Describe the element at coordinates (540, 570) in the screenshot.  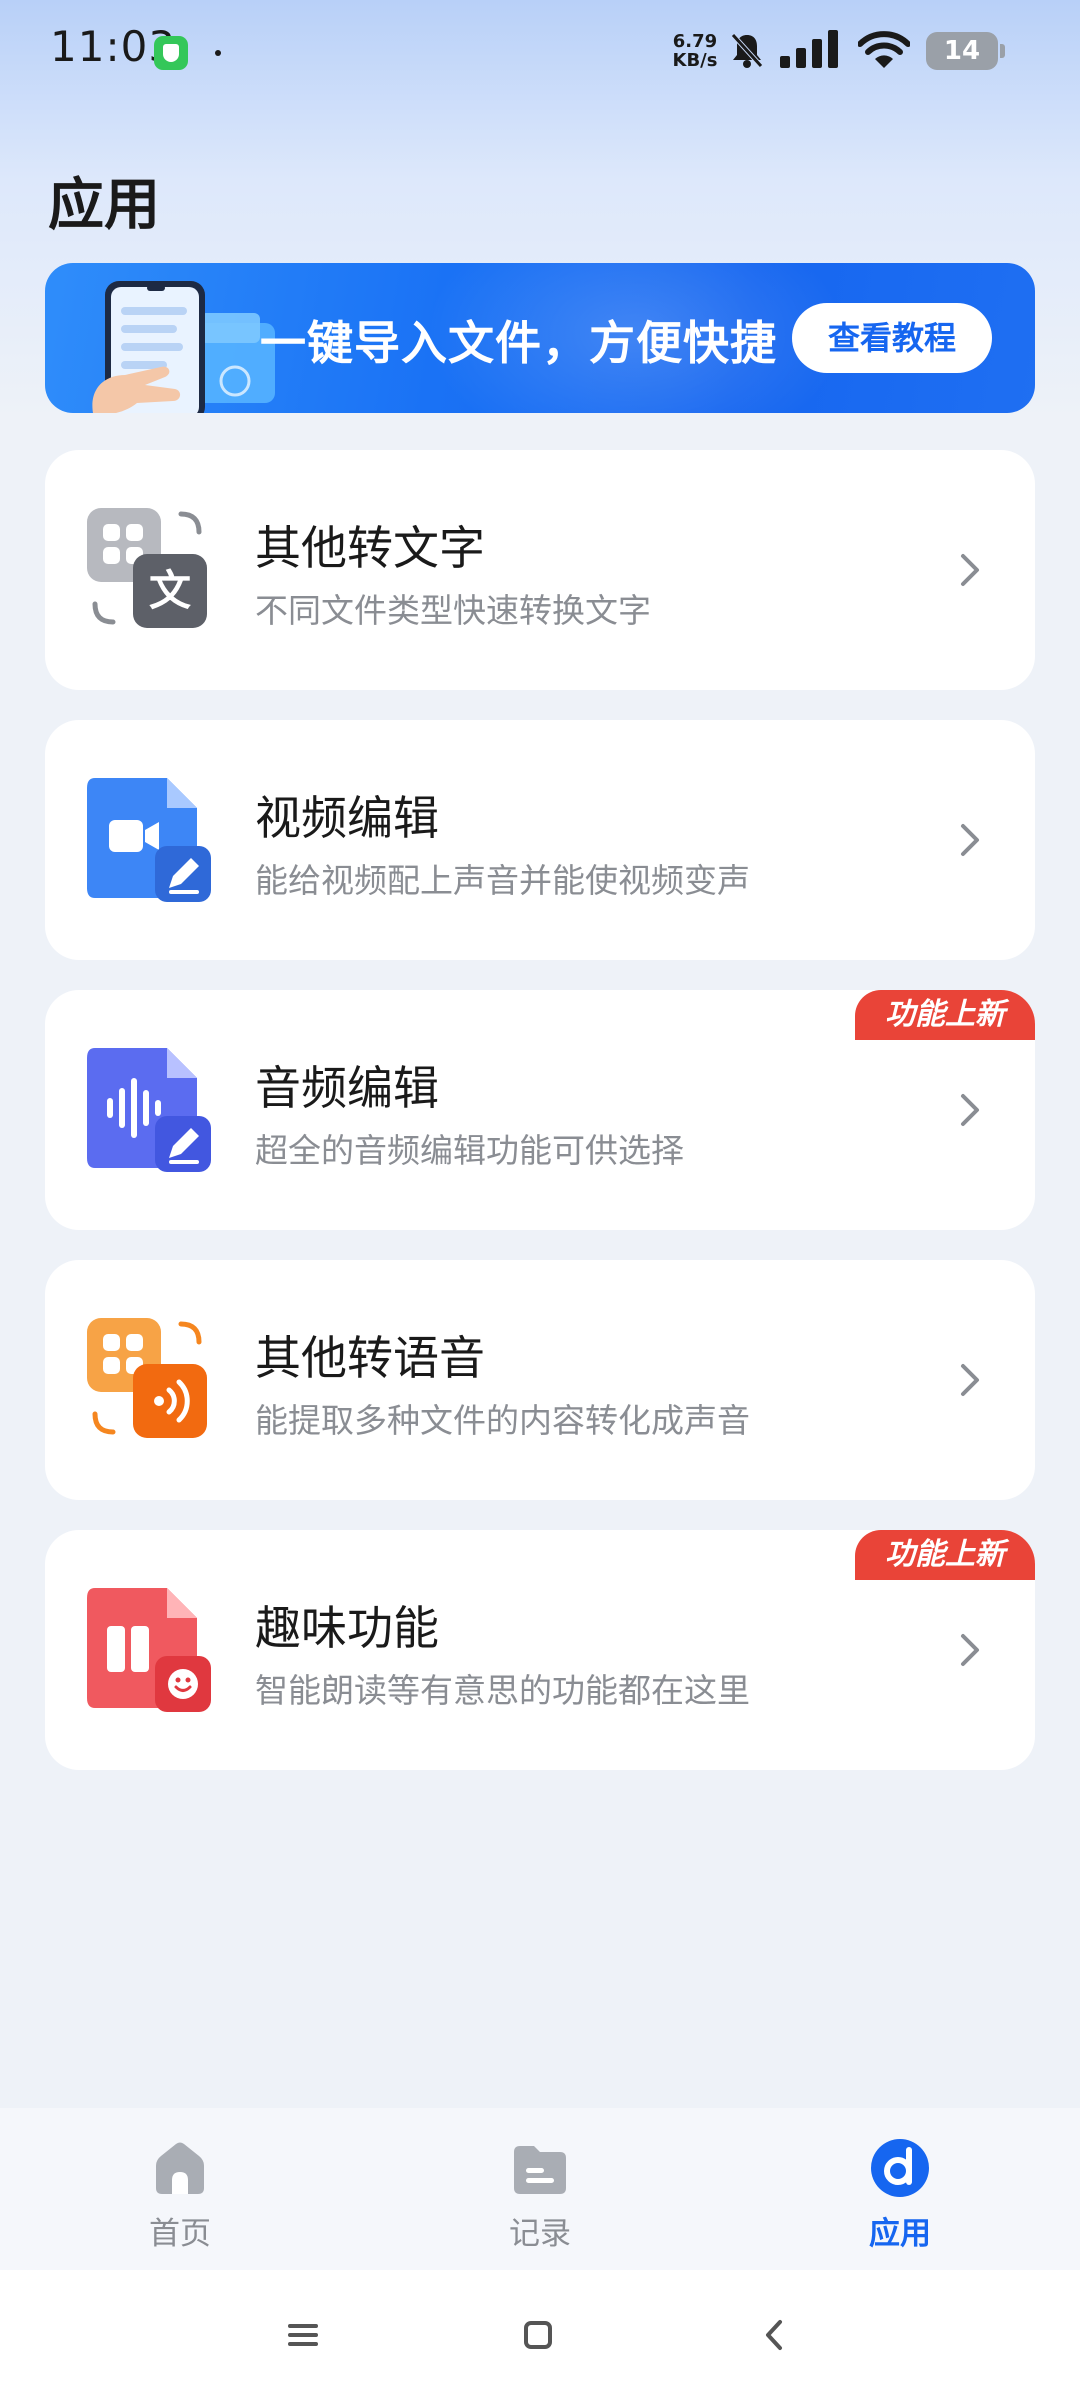
I see `card-file-to-text: 文 其他转文字 不同文件类型快速转换文字` at that location.